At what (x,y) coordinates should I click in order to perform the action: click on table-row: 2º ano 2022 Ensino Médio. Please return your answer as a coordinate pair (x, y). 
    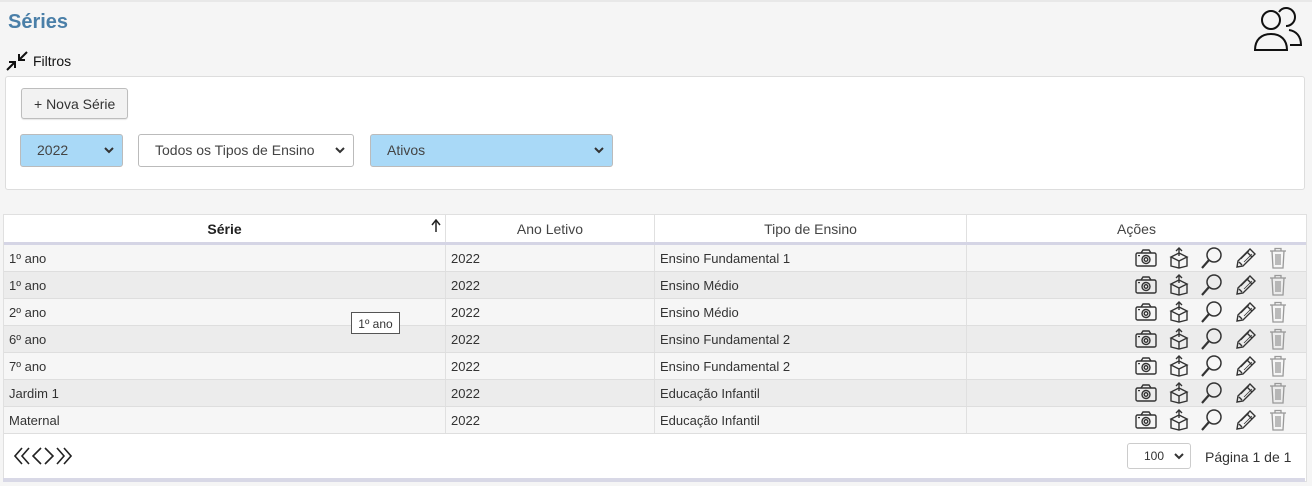
    Looking at the image, I should click on (655, 312).